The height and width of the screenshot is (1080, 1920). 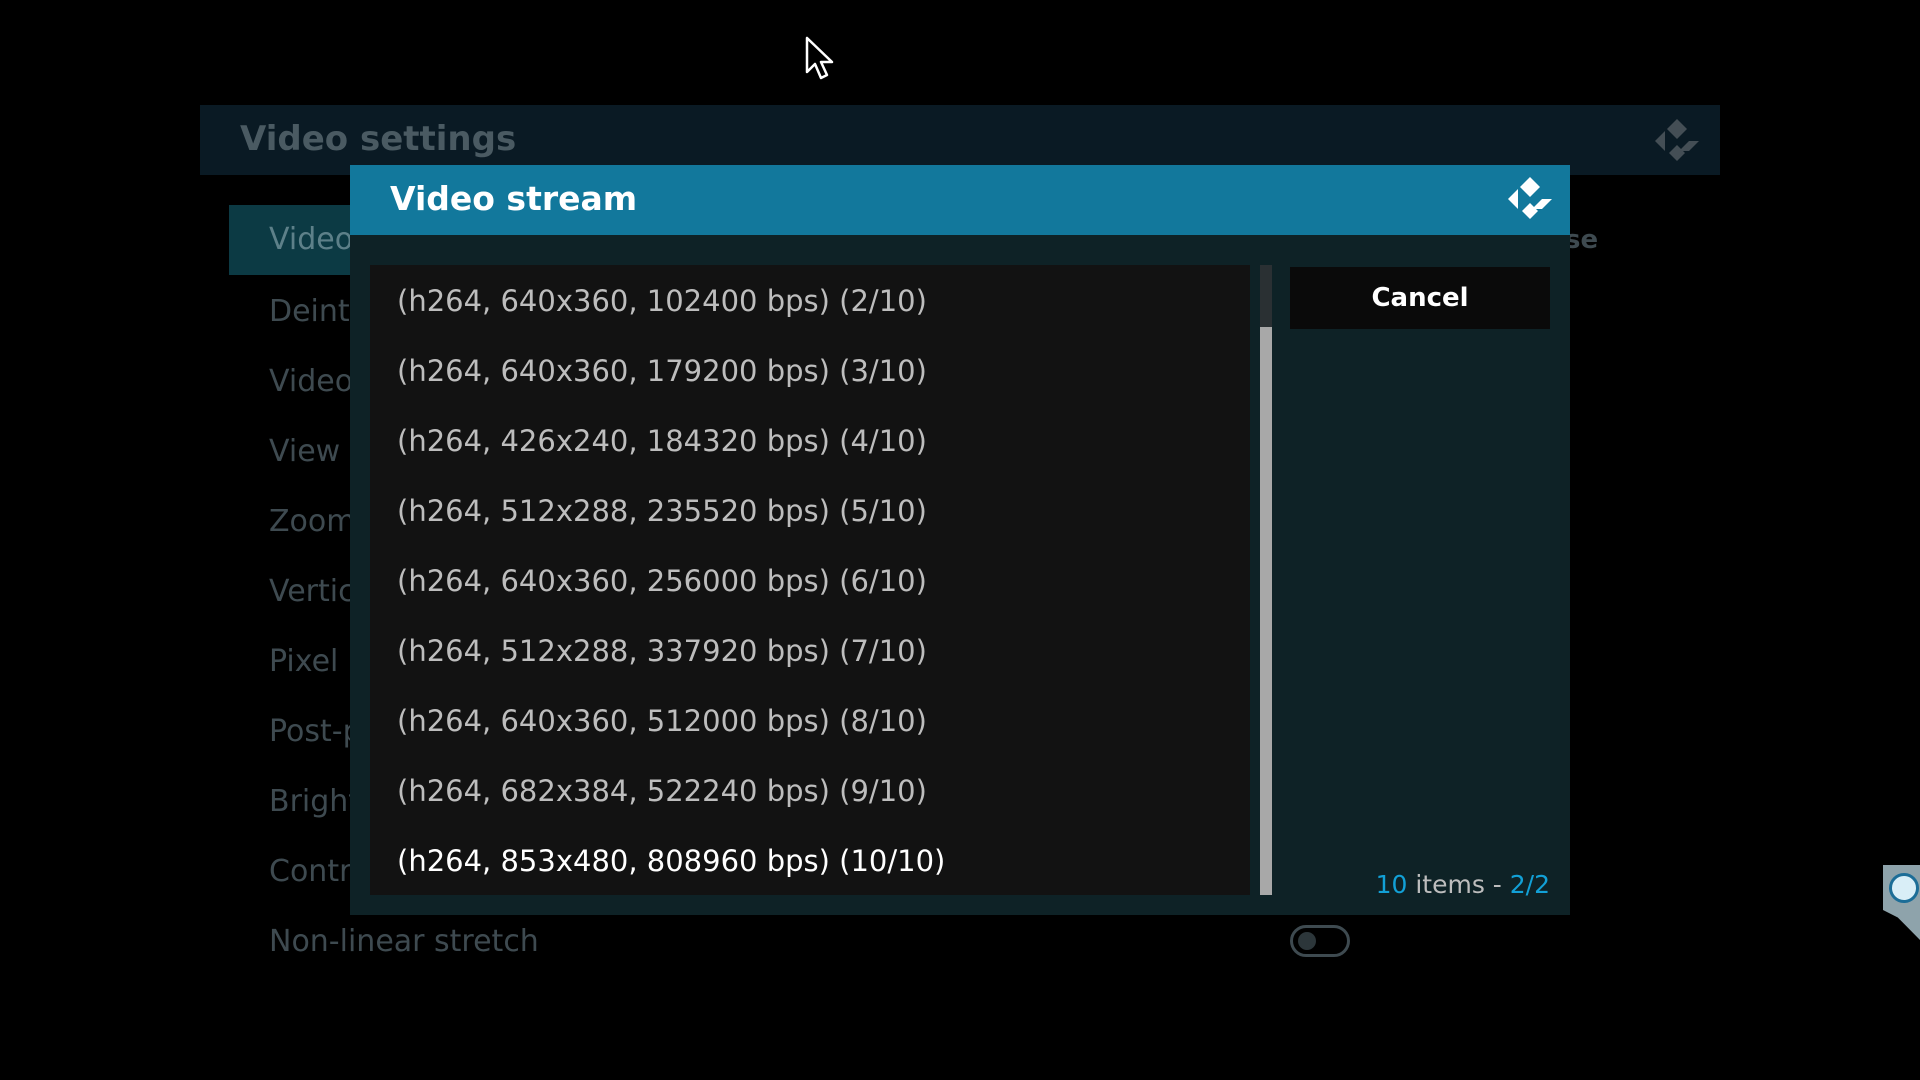 What do you see at coordinates (810, 440) in the screenshot?
I see `list-item: (h264, 426x240, 184320 bps) (4/10)` at bounding box center [810, 440].